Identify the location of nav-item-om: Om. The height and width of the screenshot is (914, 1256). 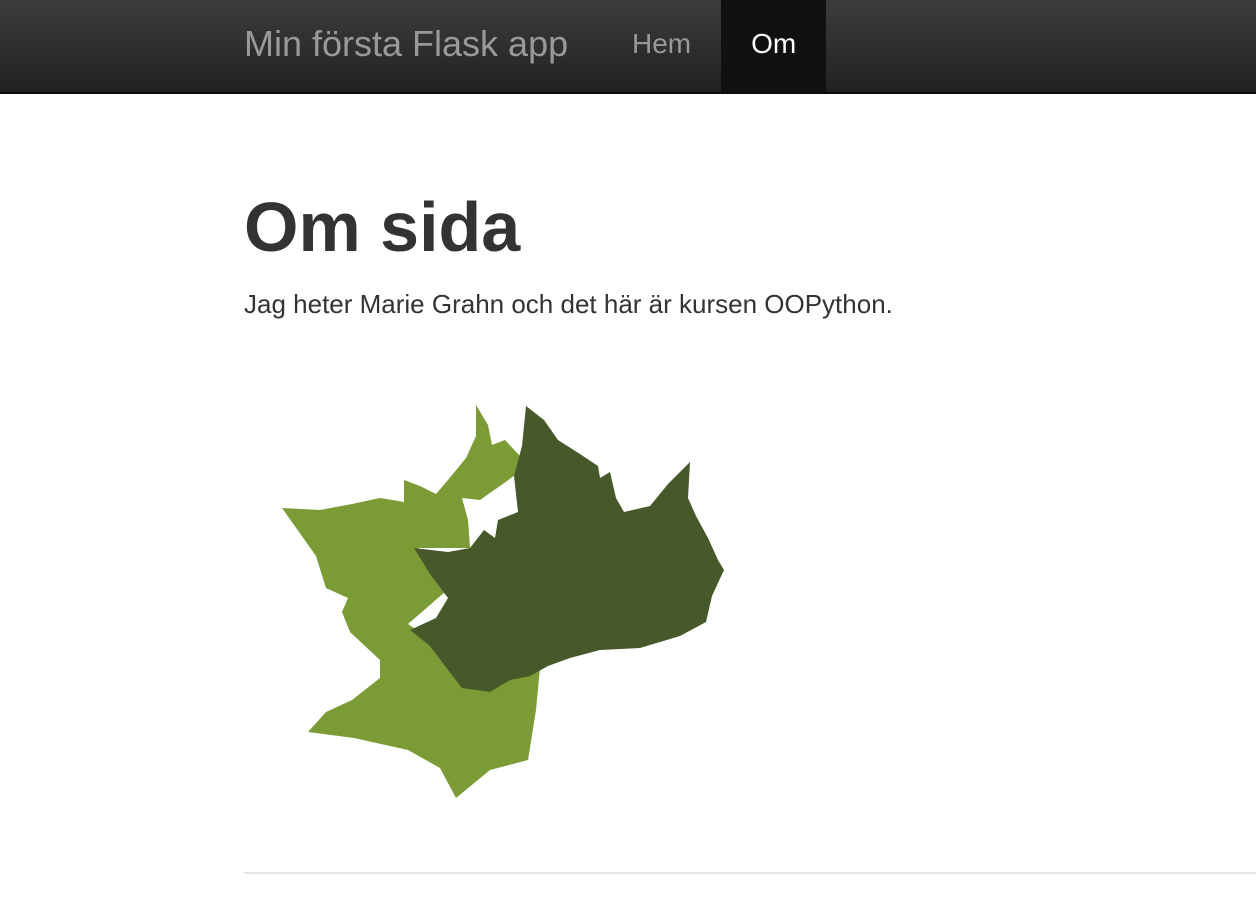
(774, 46).